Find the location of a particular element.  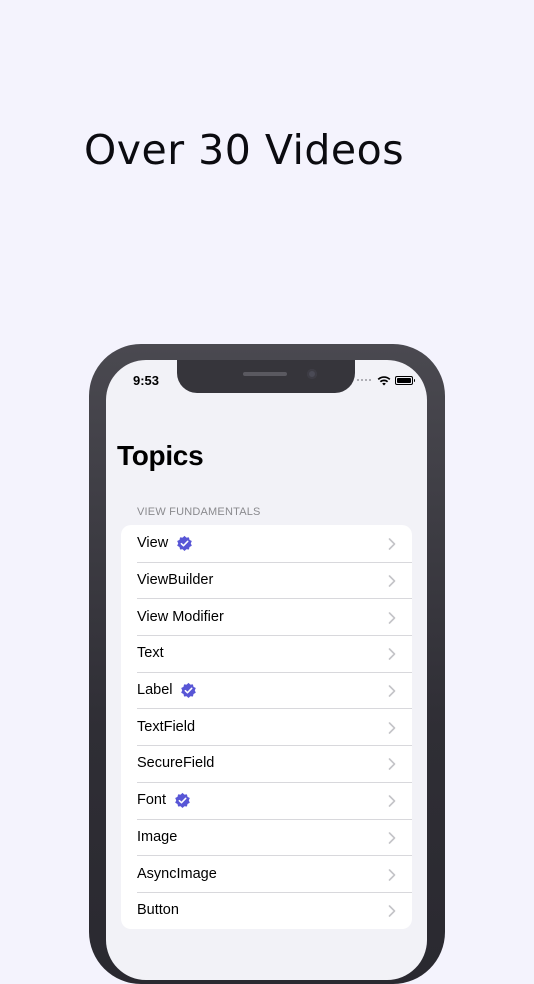

topic-row-securefield: SecureField is located at coordinates (266, 763).